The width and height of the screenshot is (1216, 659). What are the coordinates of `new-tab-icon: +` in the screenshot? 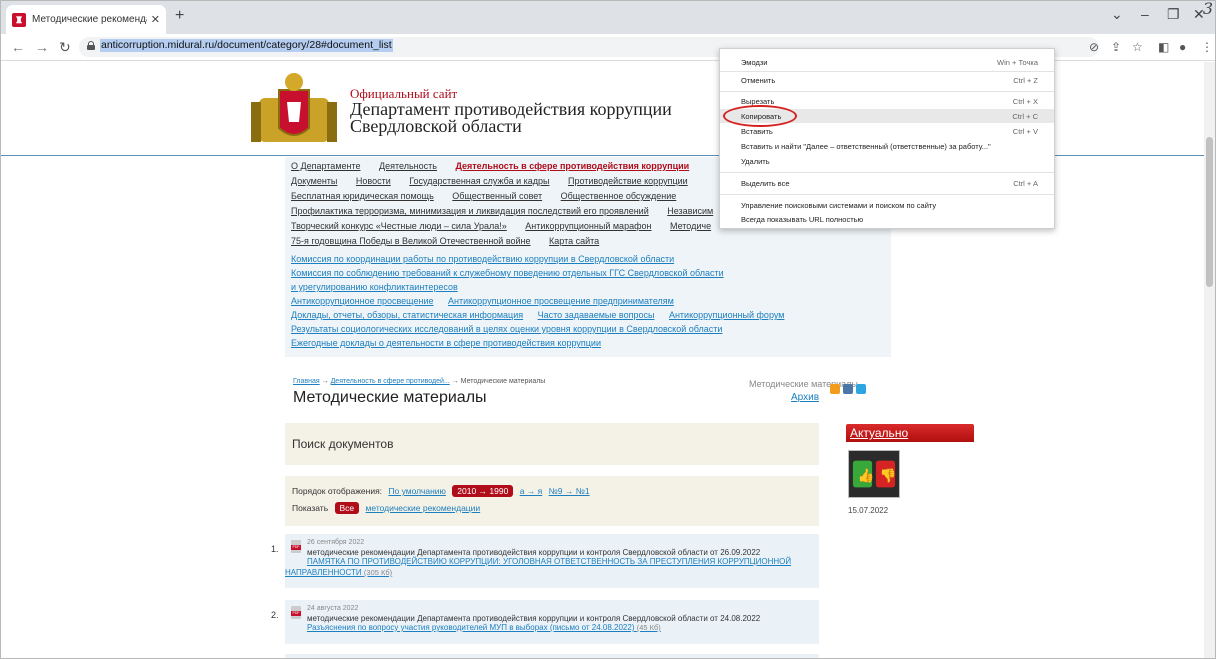 It's located at (179, 16).